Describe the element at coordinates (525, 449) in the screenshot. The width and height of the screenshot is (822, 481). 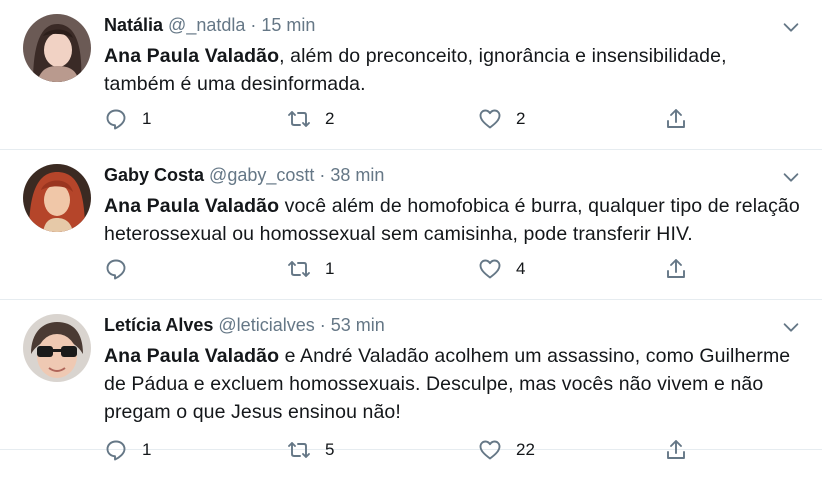
I see `like-count: 22` at that location.